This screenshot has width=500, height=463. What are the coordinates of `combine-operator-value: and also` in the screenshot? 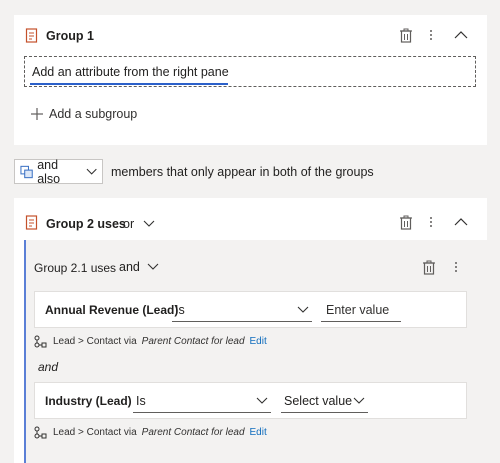 It's located at (49, 171).